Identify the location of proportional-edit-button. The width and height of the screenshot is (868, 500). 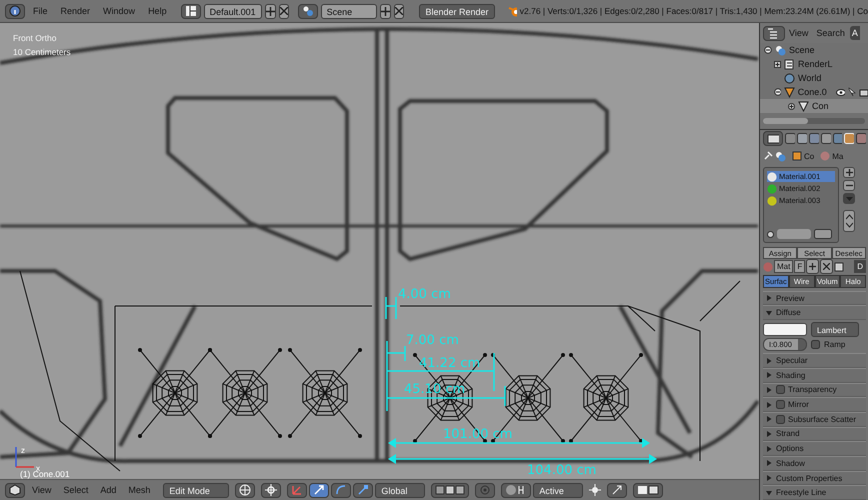
(485, 490).